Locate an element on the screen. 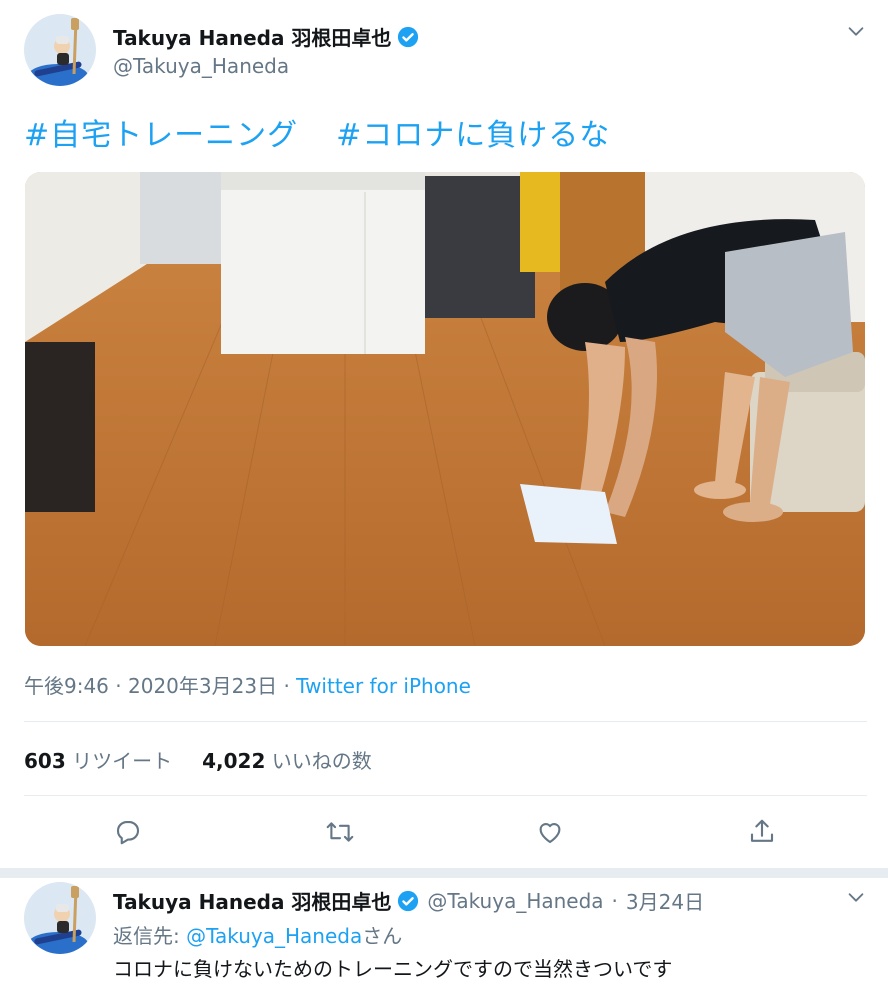 The image size is (888, 1000). reply-avatar is located at coordinates (60, 918).